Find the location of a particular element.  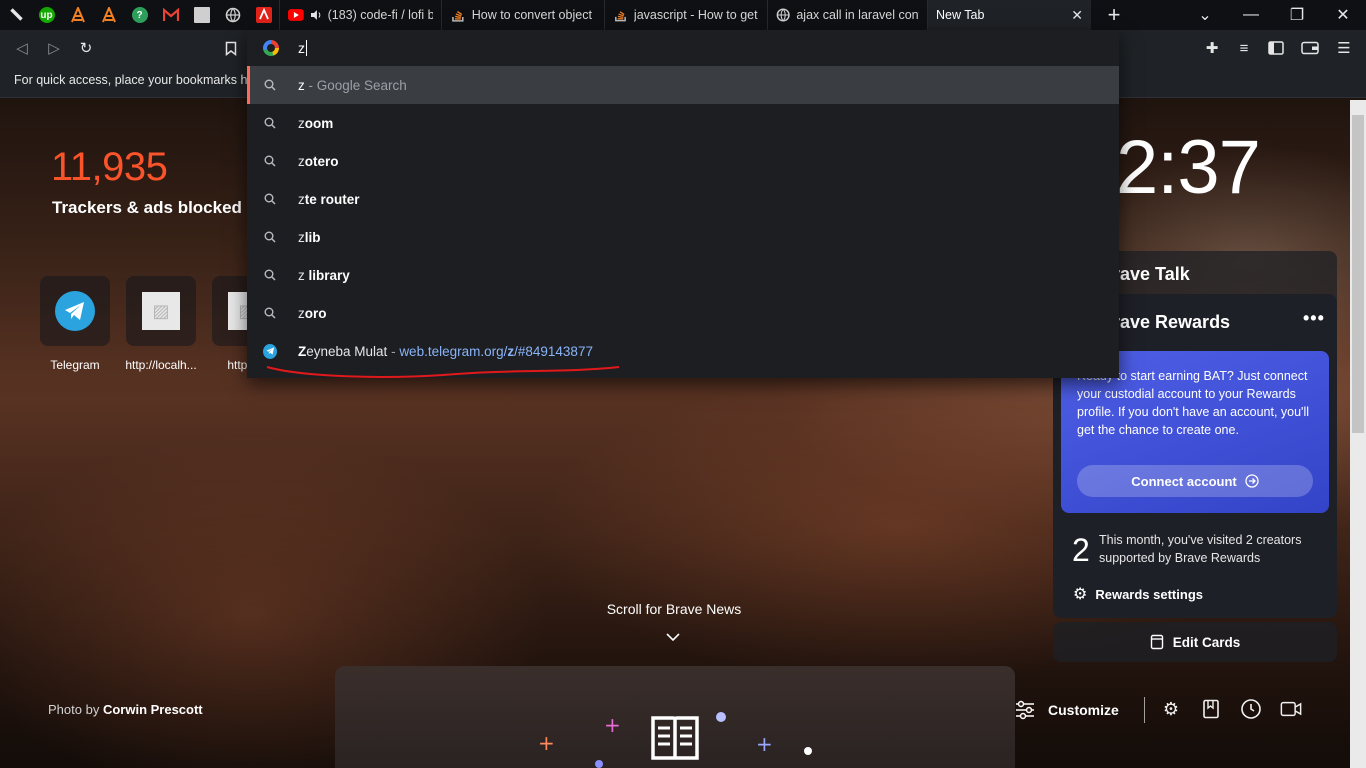

telegram-icon is located at coordinates (75, 311).